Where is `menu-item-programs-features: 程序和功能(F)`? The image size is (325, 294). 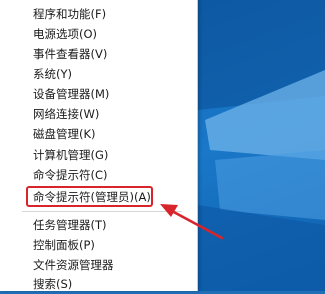
menu-item-programs-features: 程序和功能(F) is located at coordinates (98, 14).